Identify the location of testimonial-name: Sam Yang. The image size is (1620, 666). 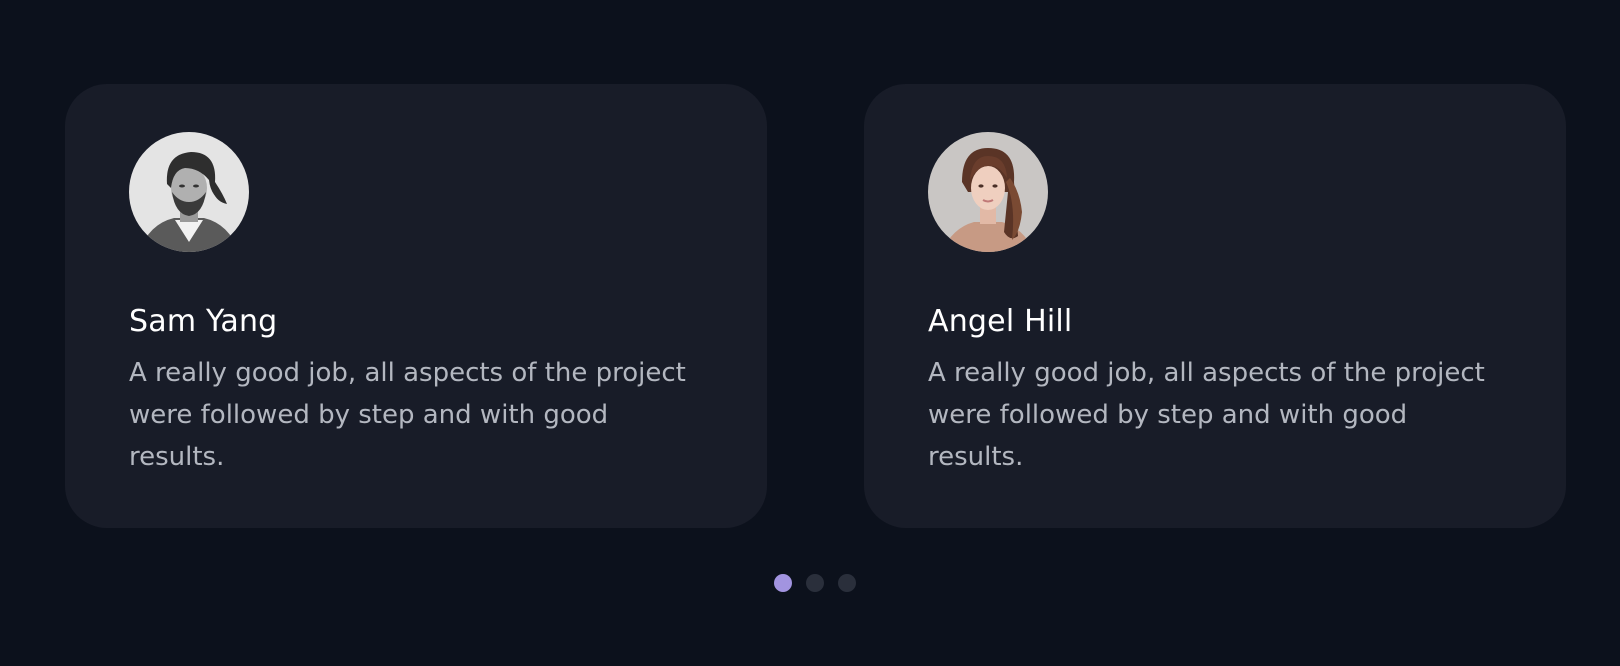
(203, 321).